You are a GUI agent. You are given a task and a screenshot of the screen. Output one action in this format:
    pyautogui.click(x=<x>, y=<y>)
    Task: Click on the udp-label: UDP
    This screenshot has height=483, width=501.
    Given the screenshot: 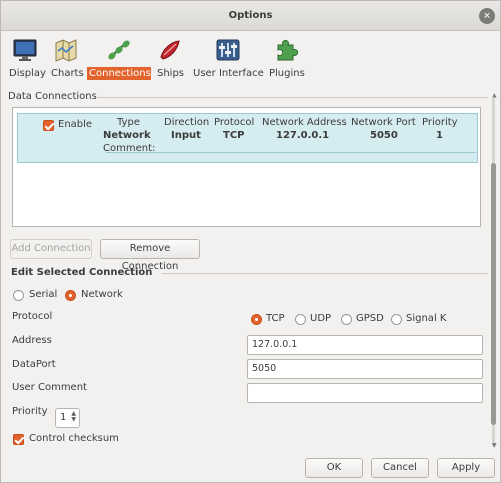 What is the action you would take?
    pyautogui.click(x=321, y=318)
    